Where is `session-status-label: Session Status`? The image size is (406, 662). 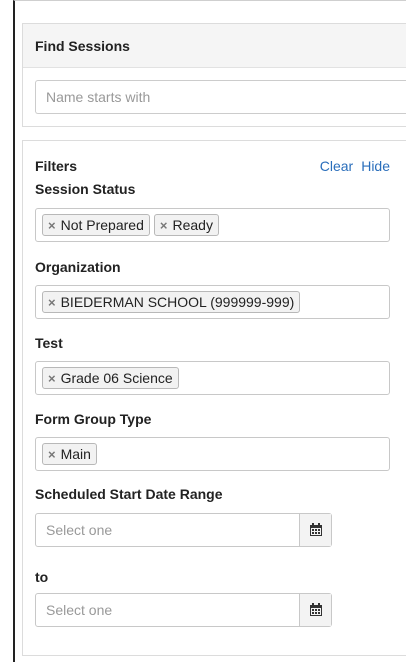 session-status-label: Session Status is located at coordinates (85, 189).